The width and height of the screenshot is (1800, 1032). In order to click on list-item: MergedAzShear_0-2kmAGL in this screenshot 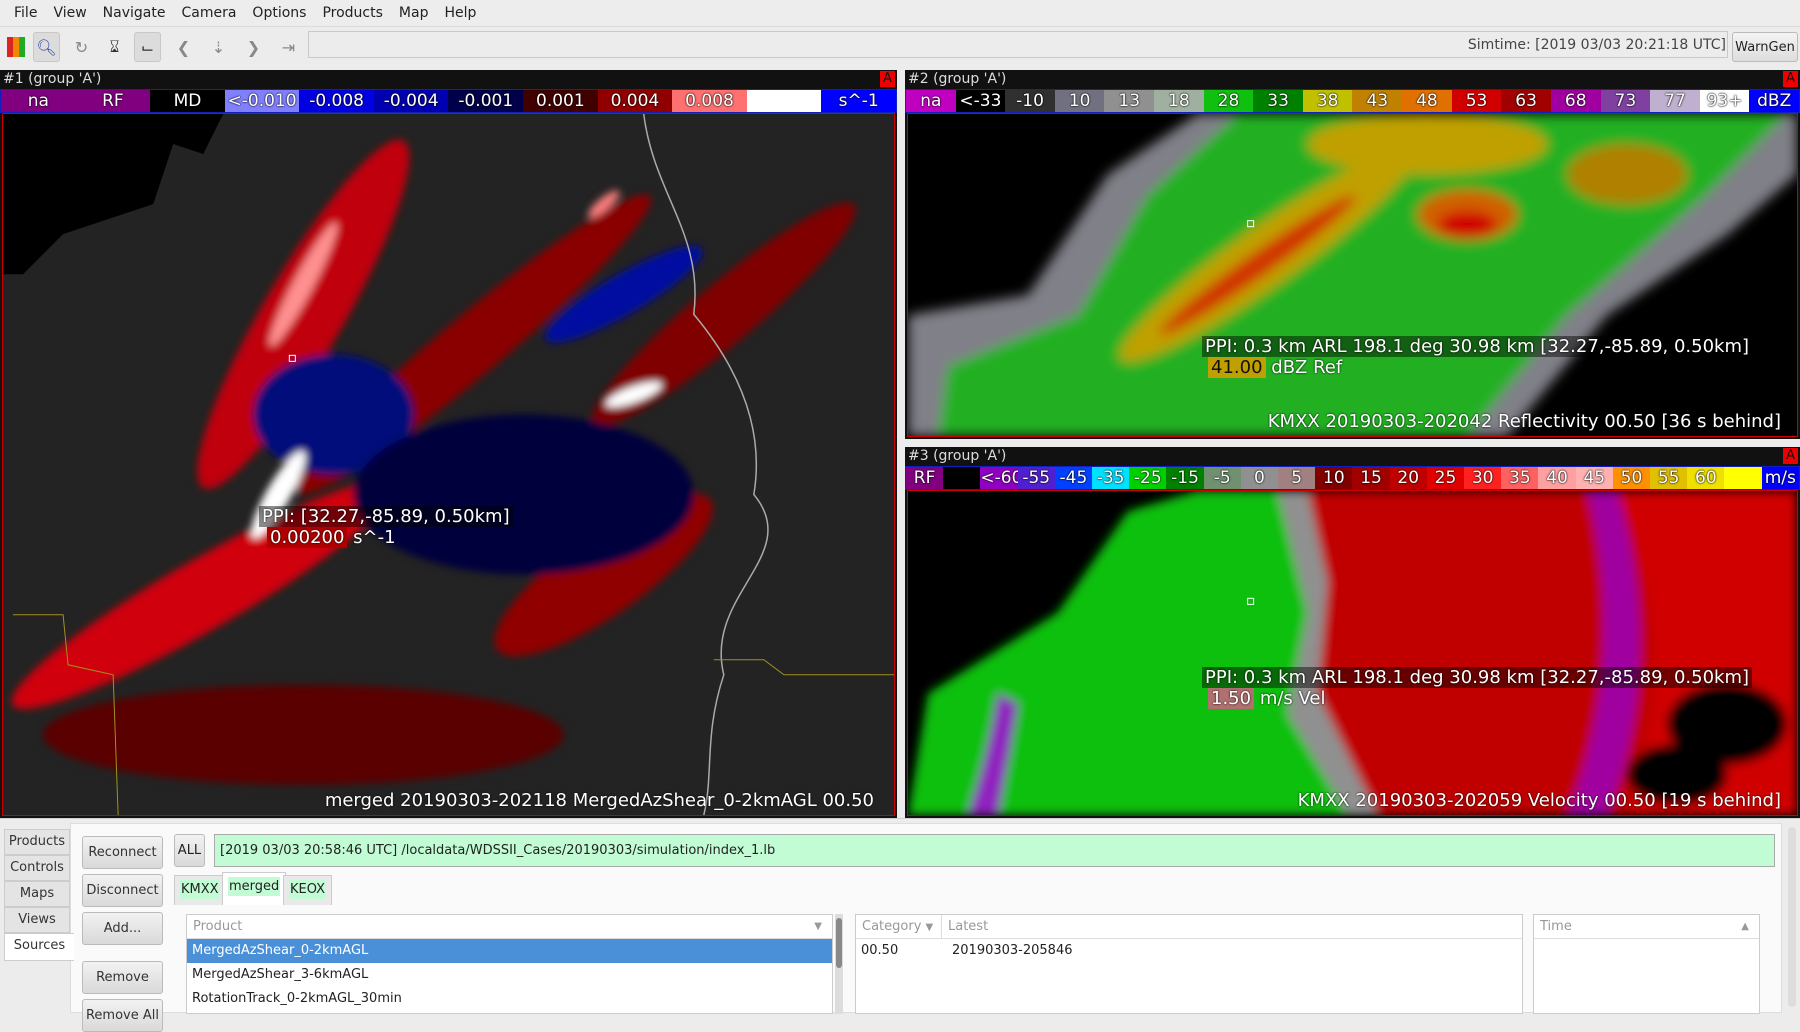, I will do `click(509, 951)`.